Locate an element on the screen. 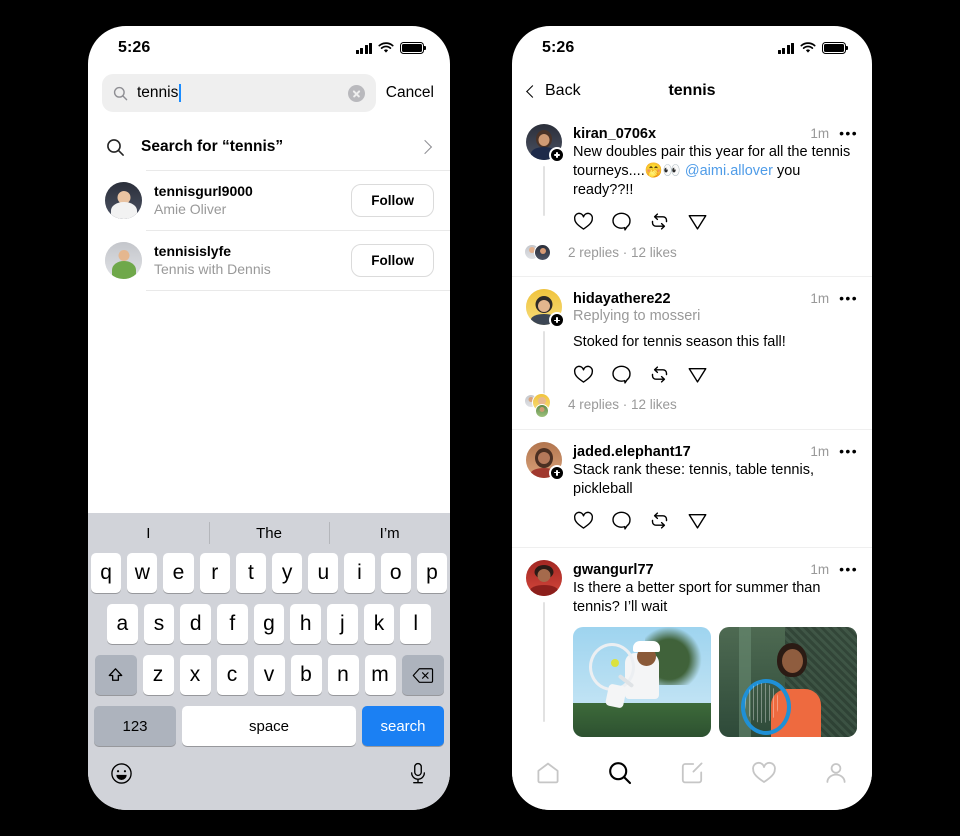 The height and width of the screenshot is (836, 960). numbers-key: 123 is located at coordinates (135, 726).